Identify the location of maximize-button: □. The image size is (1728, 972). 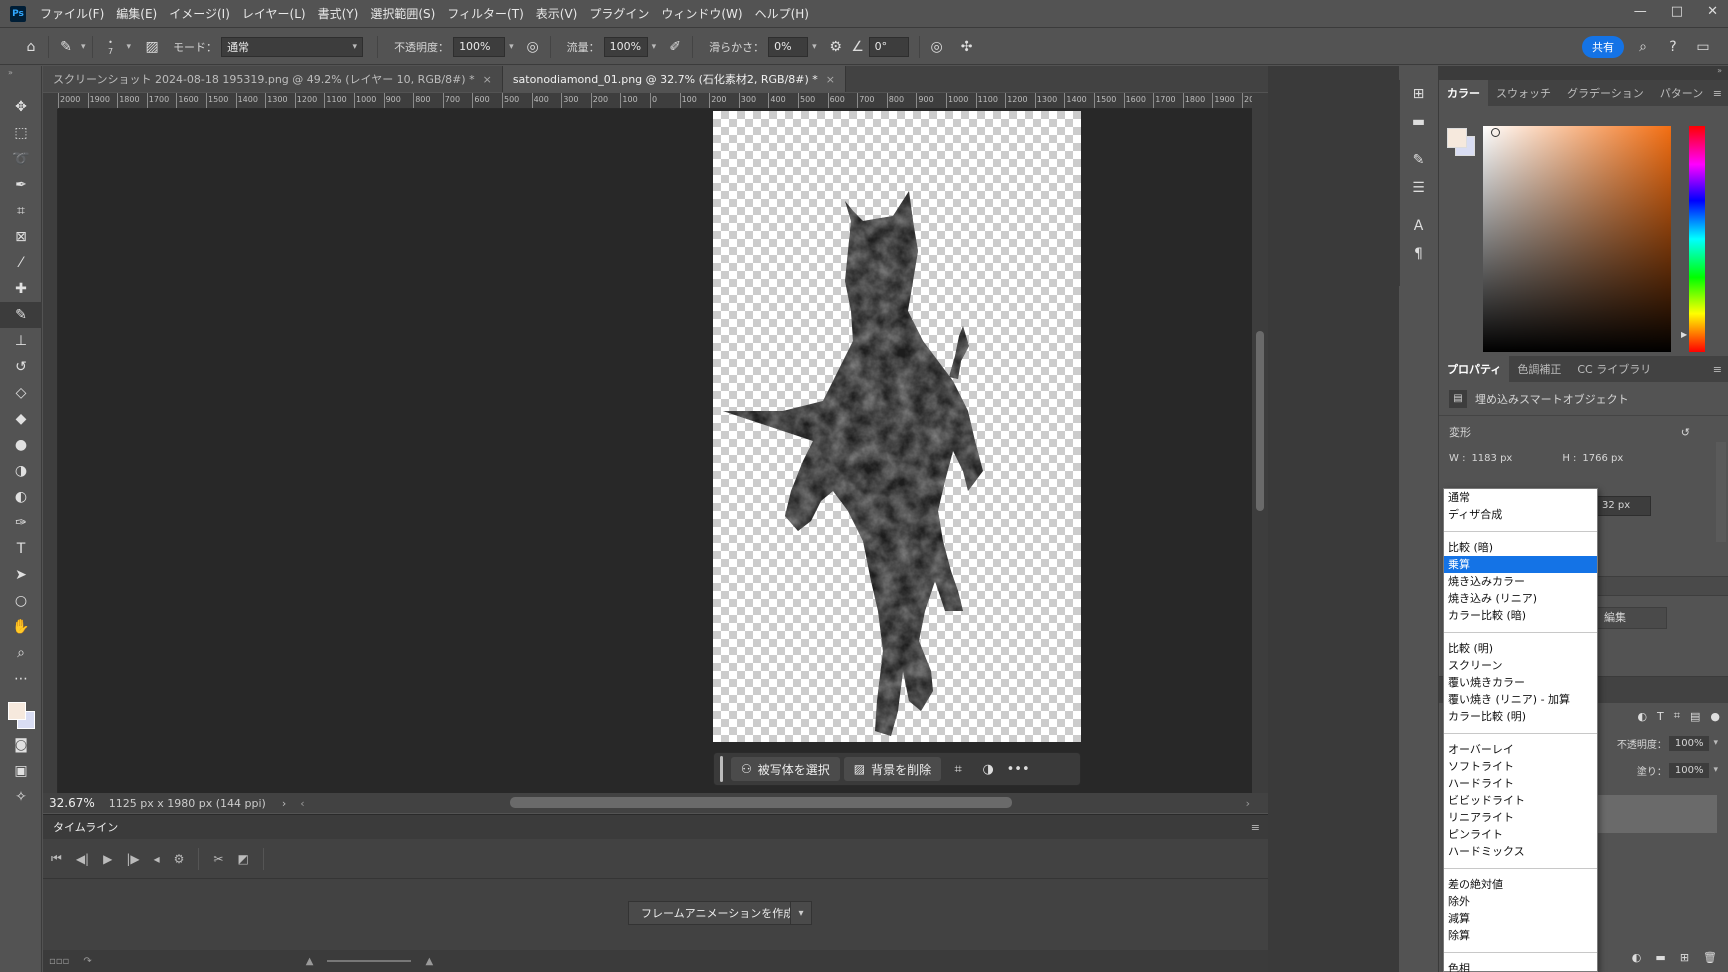
(1677, 11).